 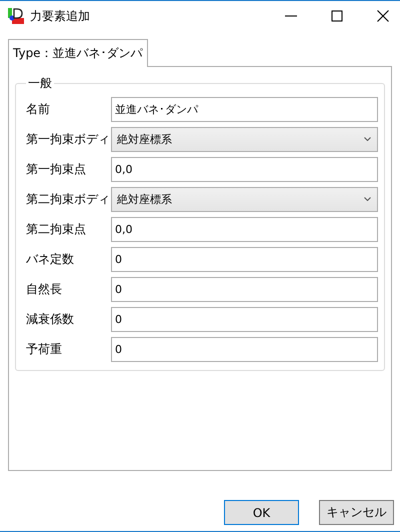 What do you see at coordinates (50, 259) in the screenshot?
I see `field-label: バネ定数` at bounding box center [50, 259].